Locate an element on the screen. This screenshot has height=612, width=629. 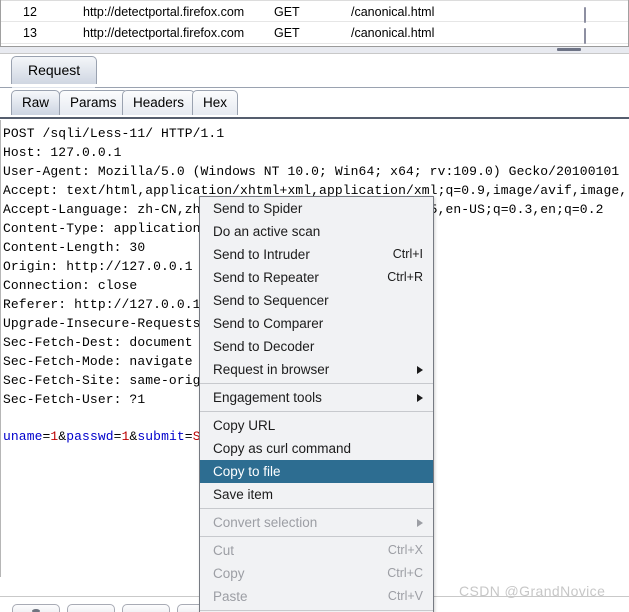
menu-item-send-to-repeater: Send to Repeater Ctrl+R is located at coordinates (316, 277).